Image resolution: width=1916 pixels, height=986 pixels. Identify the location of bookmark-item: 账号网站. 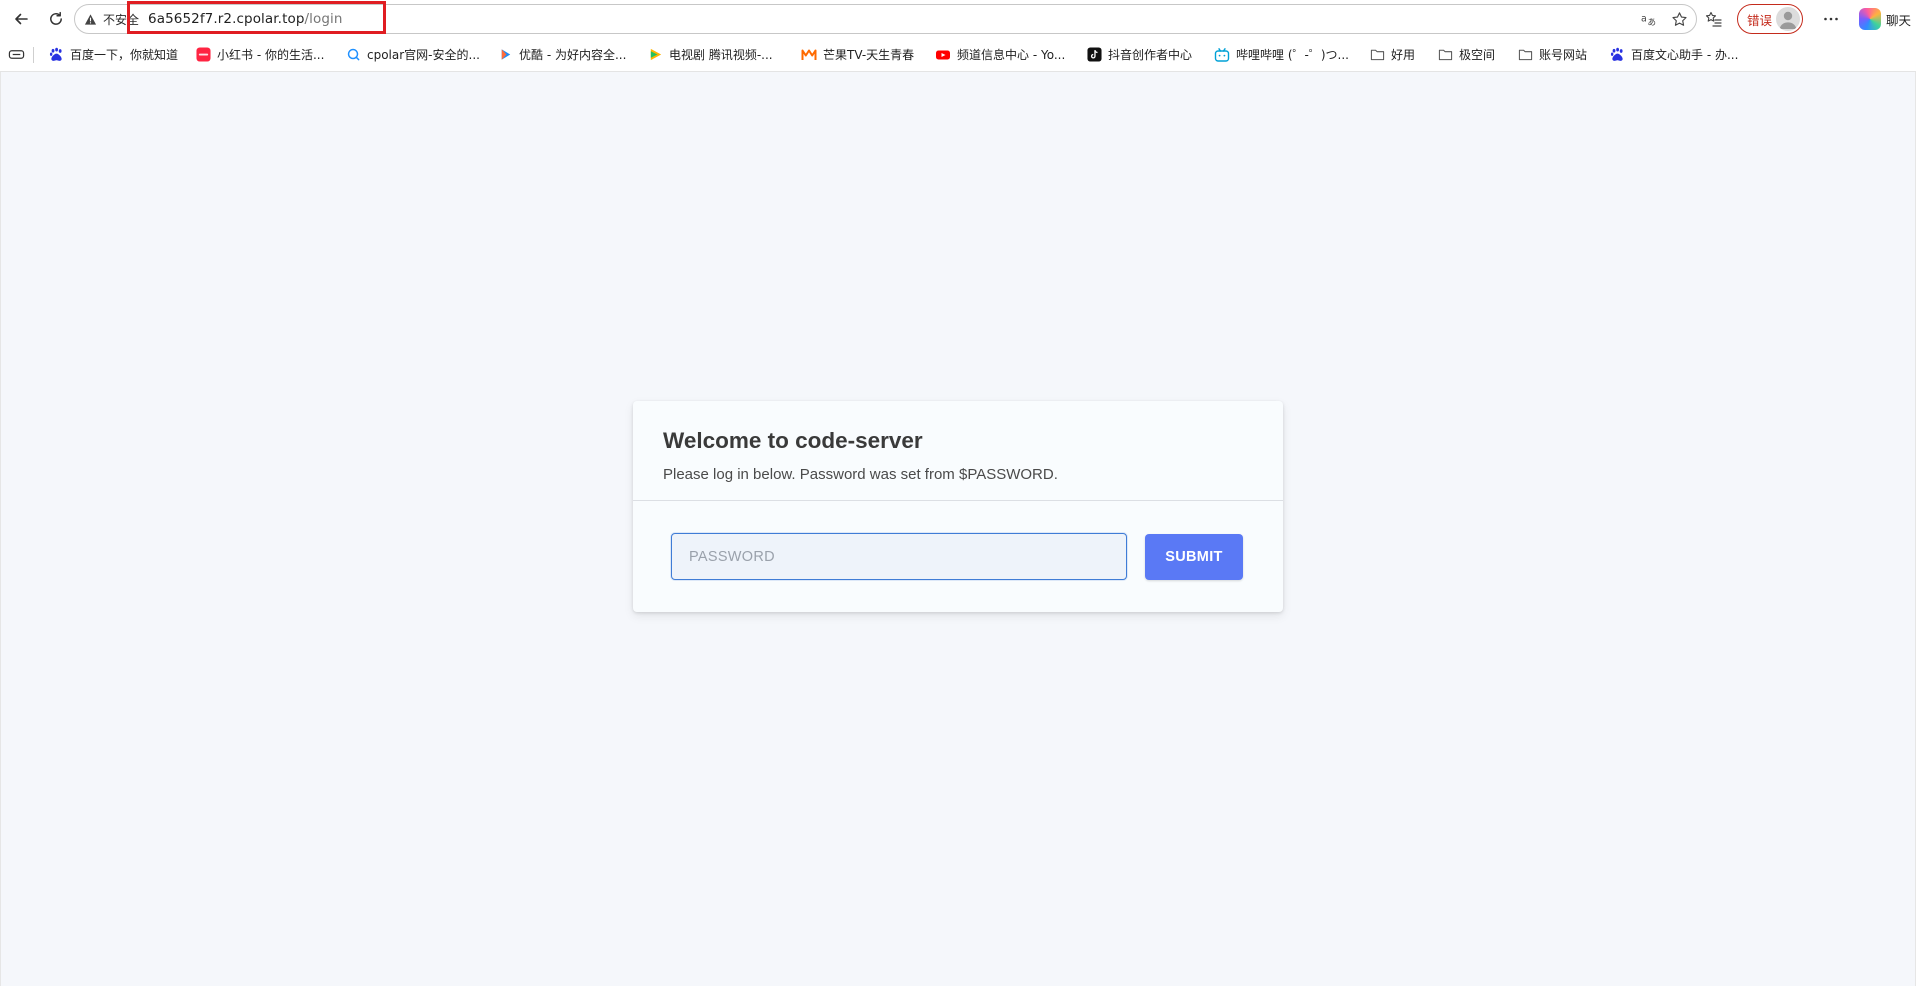
(1563, 54).